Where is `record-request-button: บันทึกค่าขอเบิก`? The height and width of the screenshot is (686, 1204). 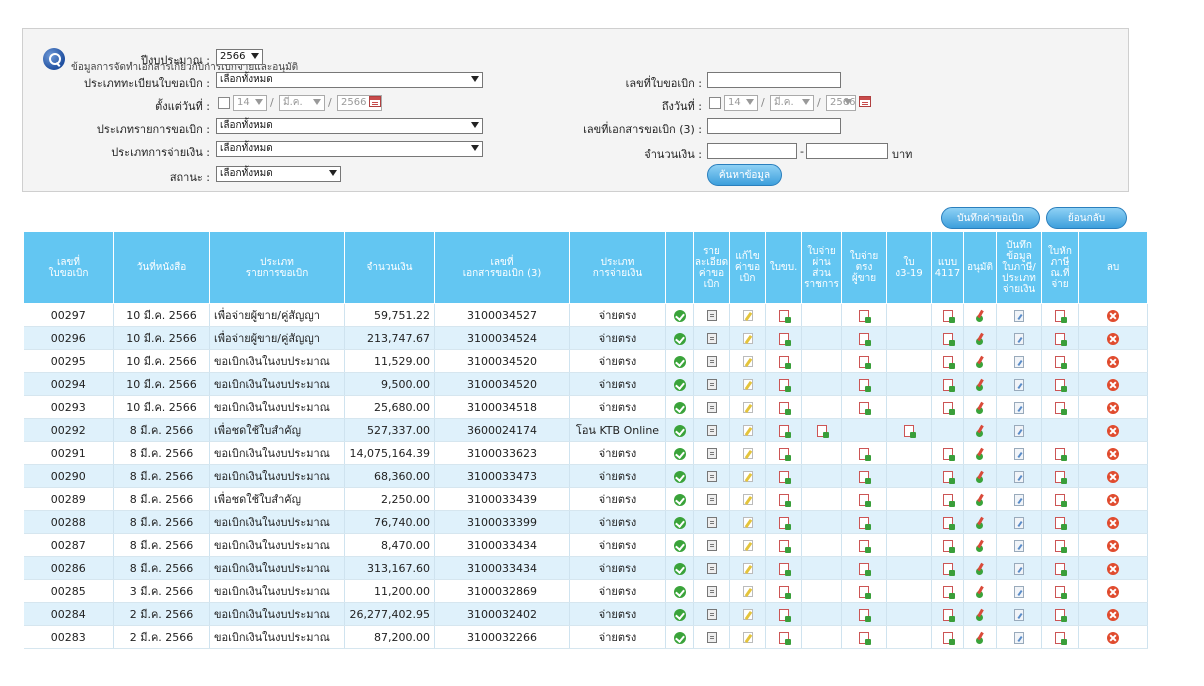
record-request-button: บันทึกค่าขอเบิก is located at coordinates (990, 218).